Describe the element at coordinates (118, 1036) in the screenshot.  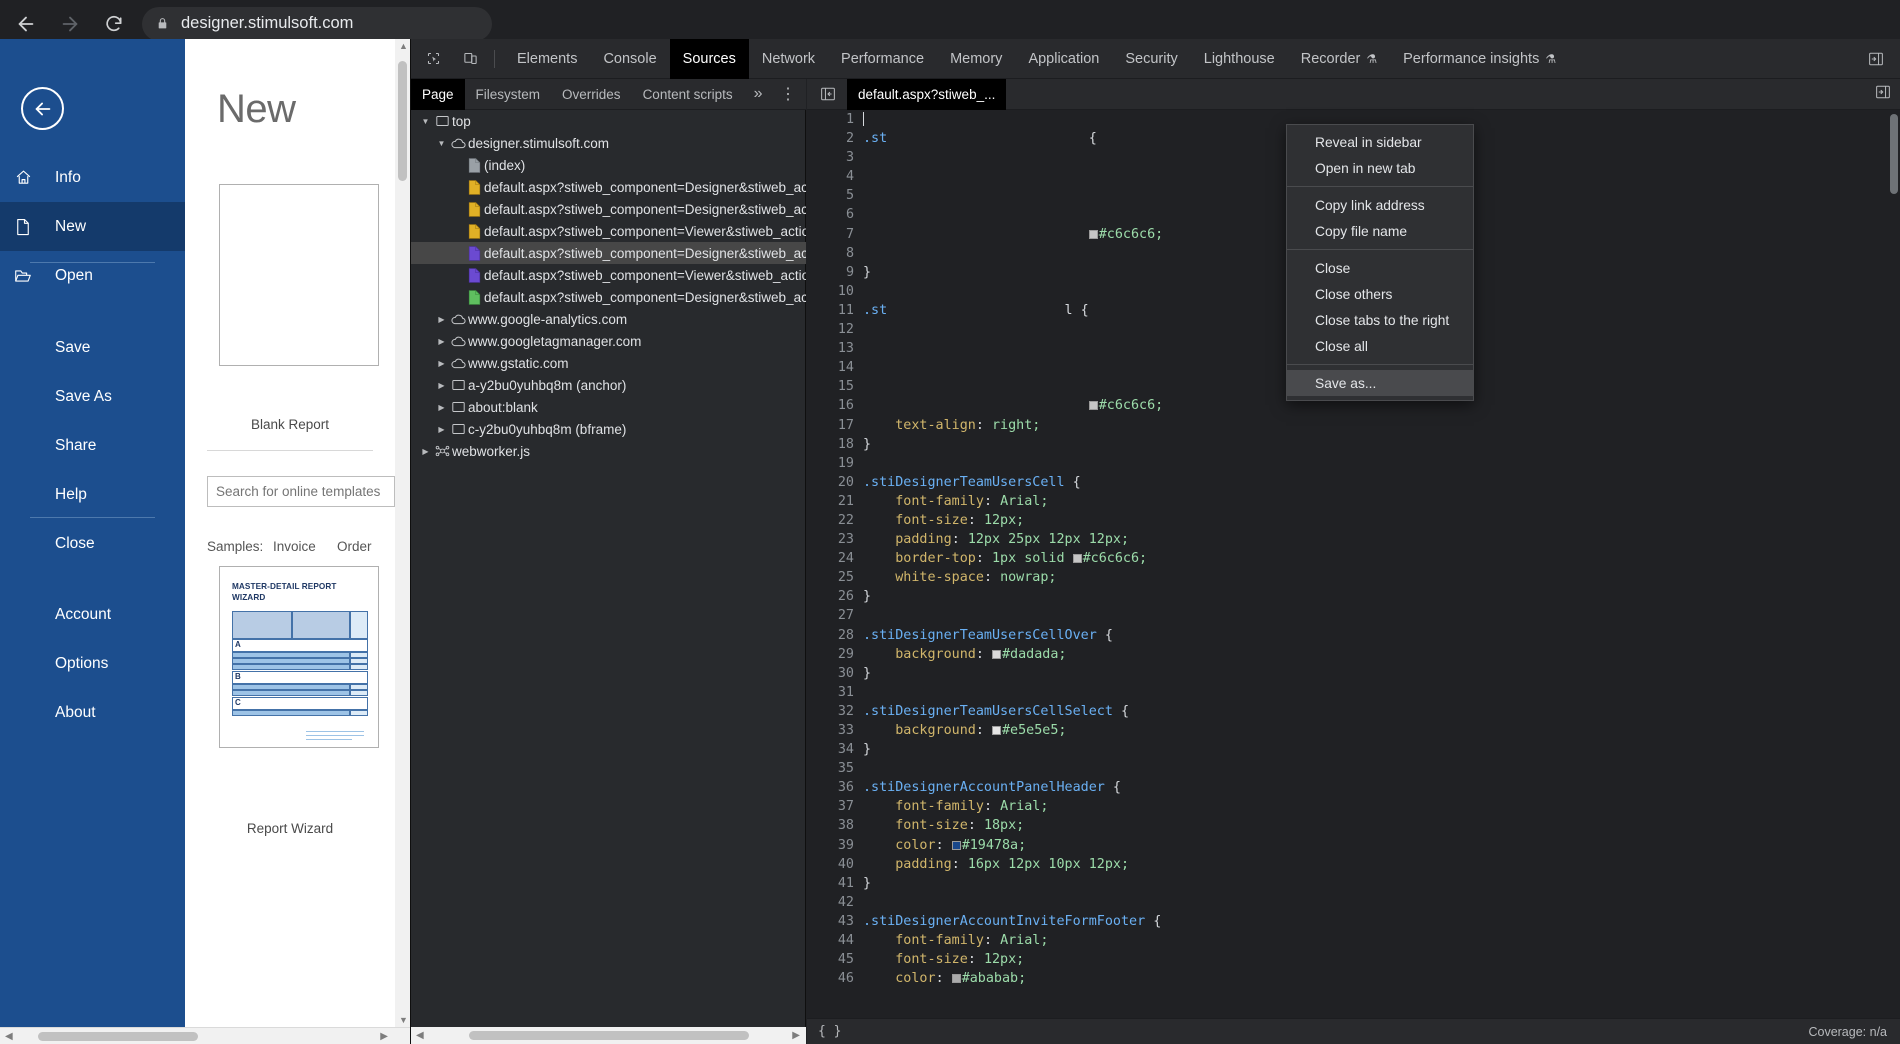
I see `page-hscroll-thumb` at that location.